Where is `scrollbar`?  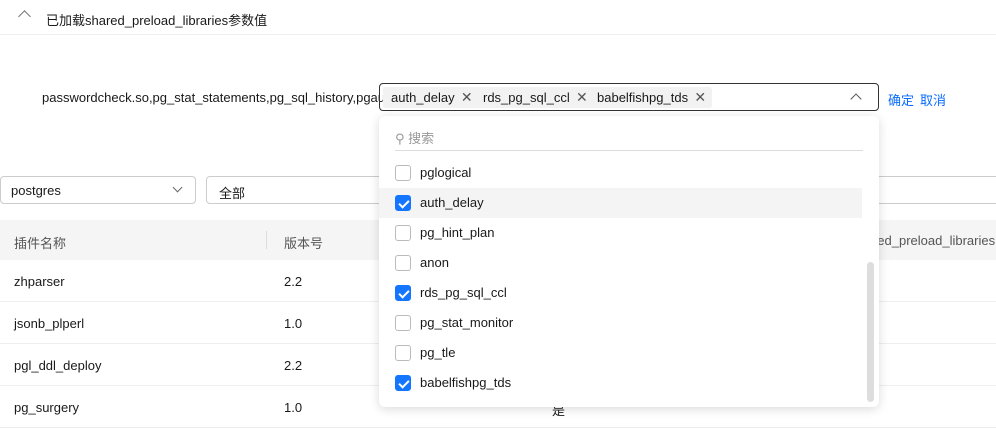 scrollbar is located at coordinates (870, 332).